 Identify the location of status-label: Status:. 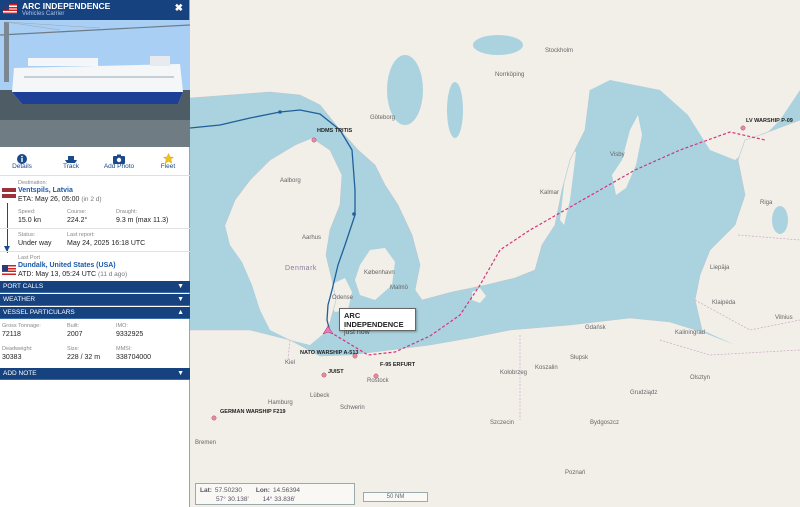
(27, 235).